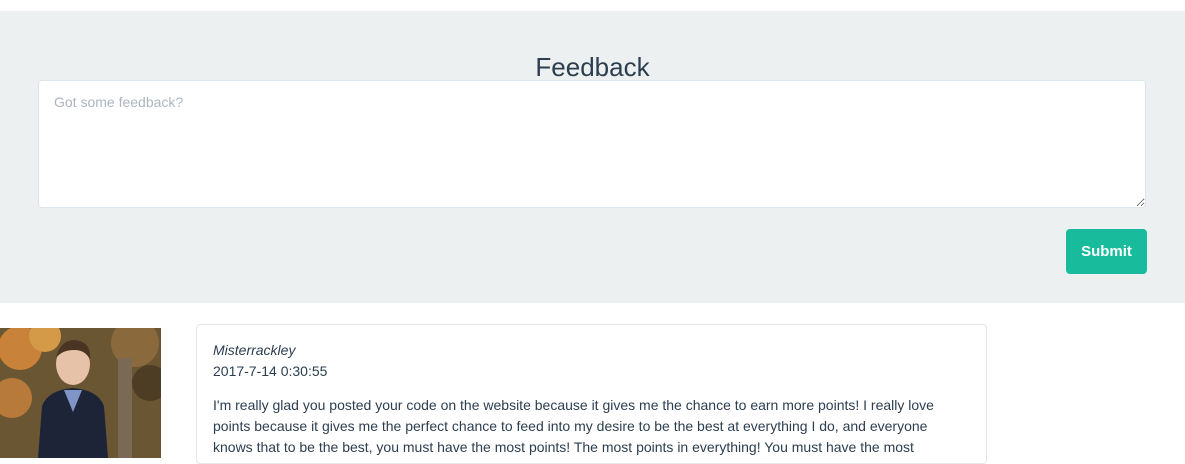 Image resolution: width=1185 pixels, height=464 pixels. Describe the element at coordinates (592, 67) in the screenshot. I see `page-title: Feedback` at that location.